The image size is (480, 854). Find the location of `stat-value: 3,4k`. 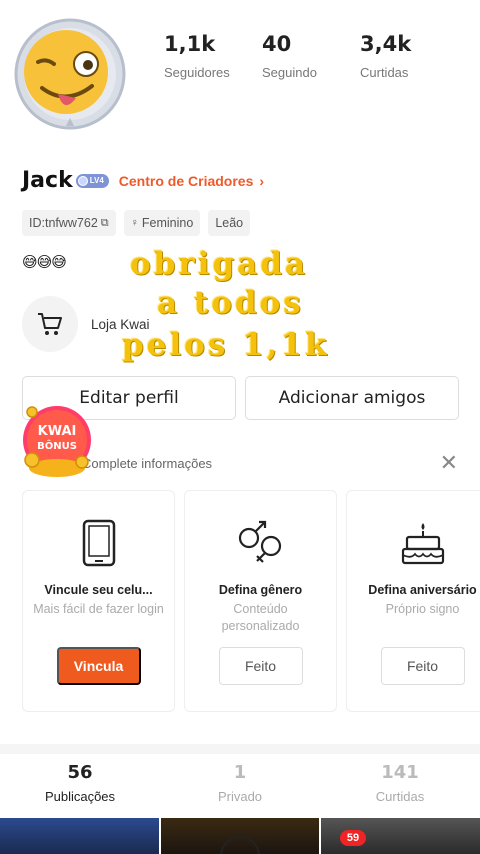

stat-value: 3,4k is located at coordinates (386, 44).